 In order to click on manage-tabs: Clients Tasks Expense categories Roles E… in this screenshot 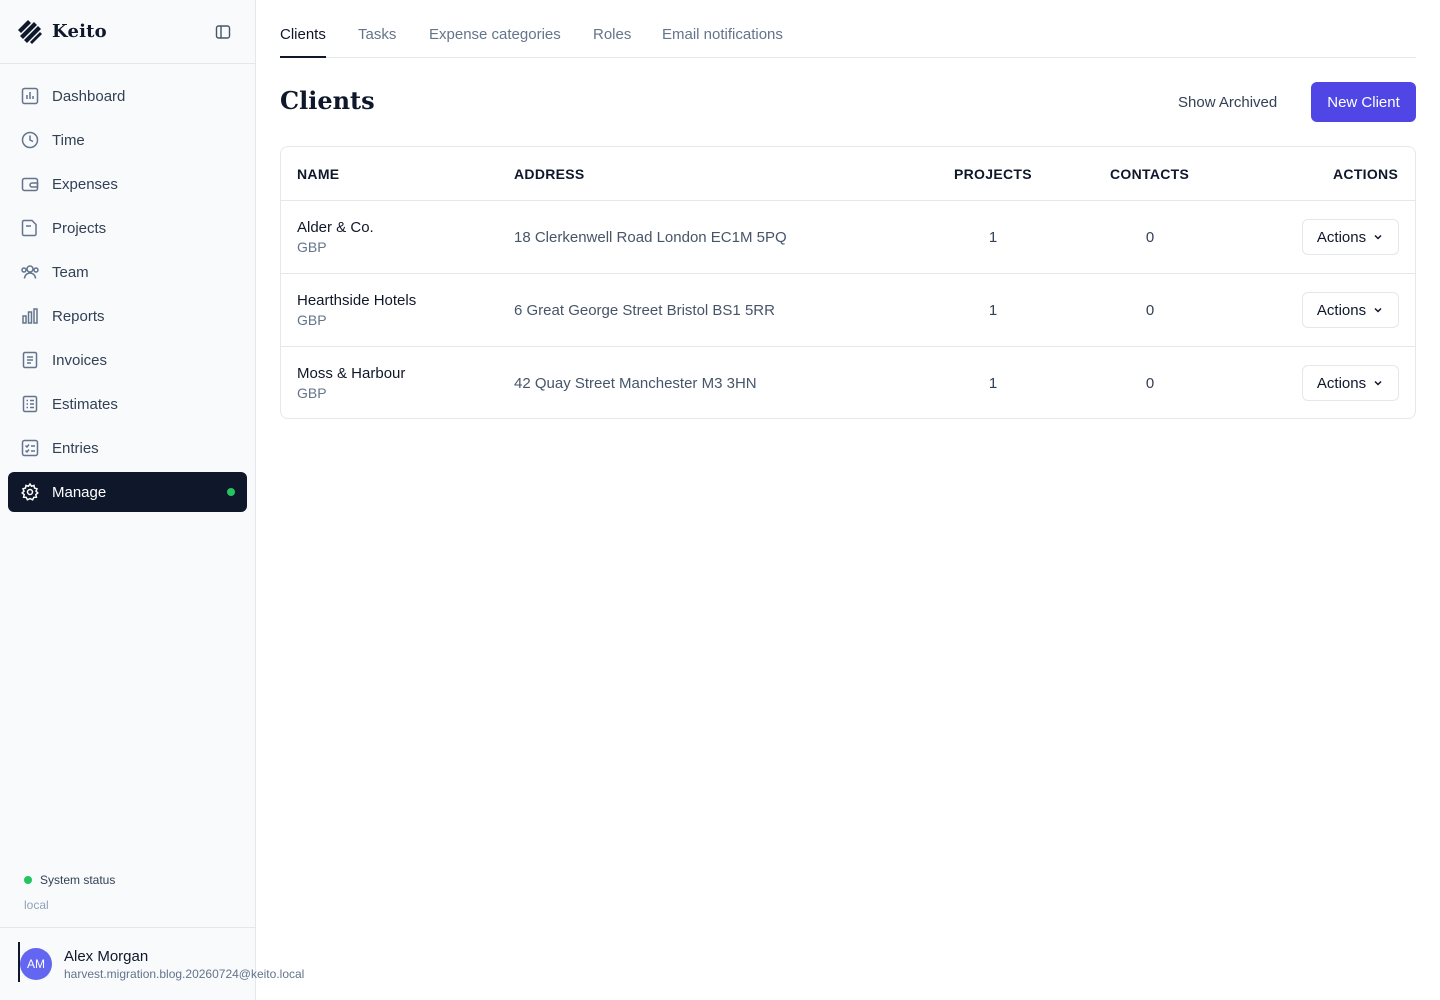, I will do `click(848, 29)`.